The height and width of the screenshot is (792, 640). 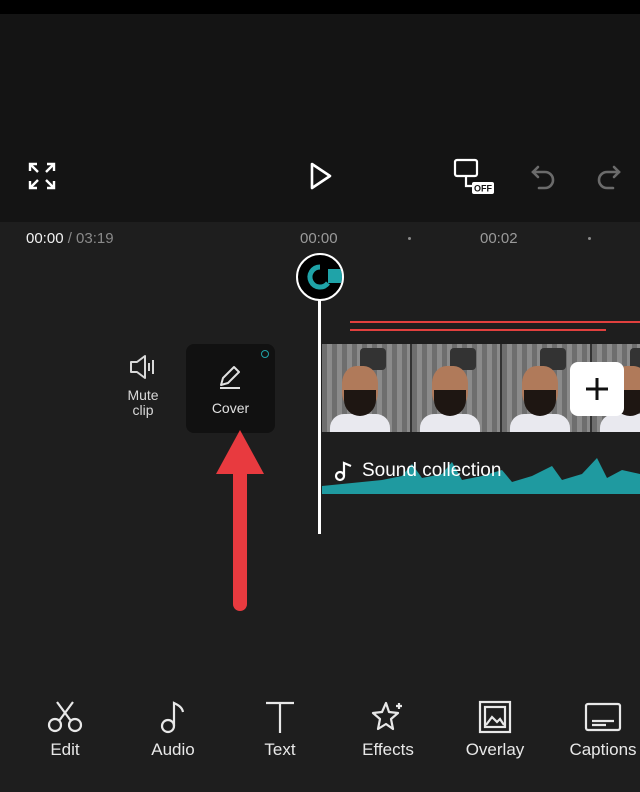 I want to click on audio-track: Sound collection, so click(x=481, y=470).